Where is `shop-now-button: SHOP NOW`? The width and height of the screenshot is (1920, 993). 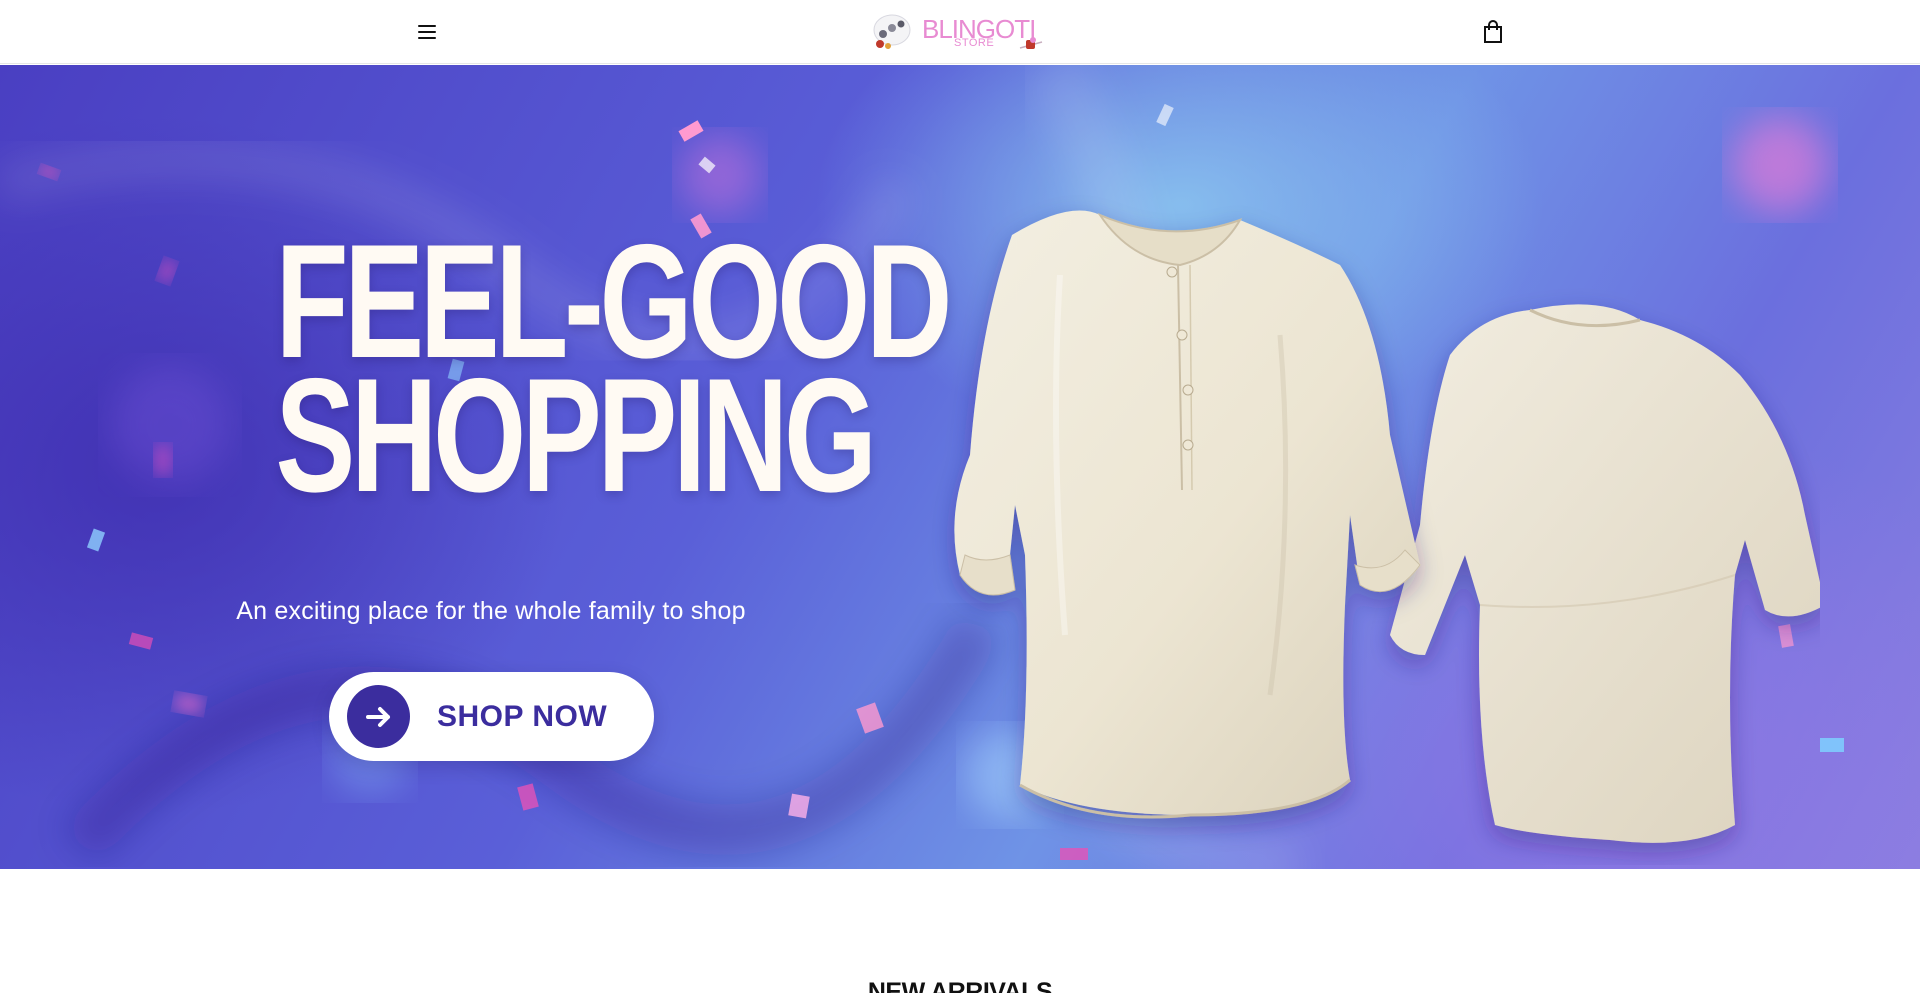
shop-now-button: SHOP NOW is located at coordinates (491, 716).